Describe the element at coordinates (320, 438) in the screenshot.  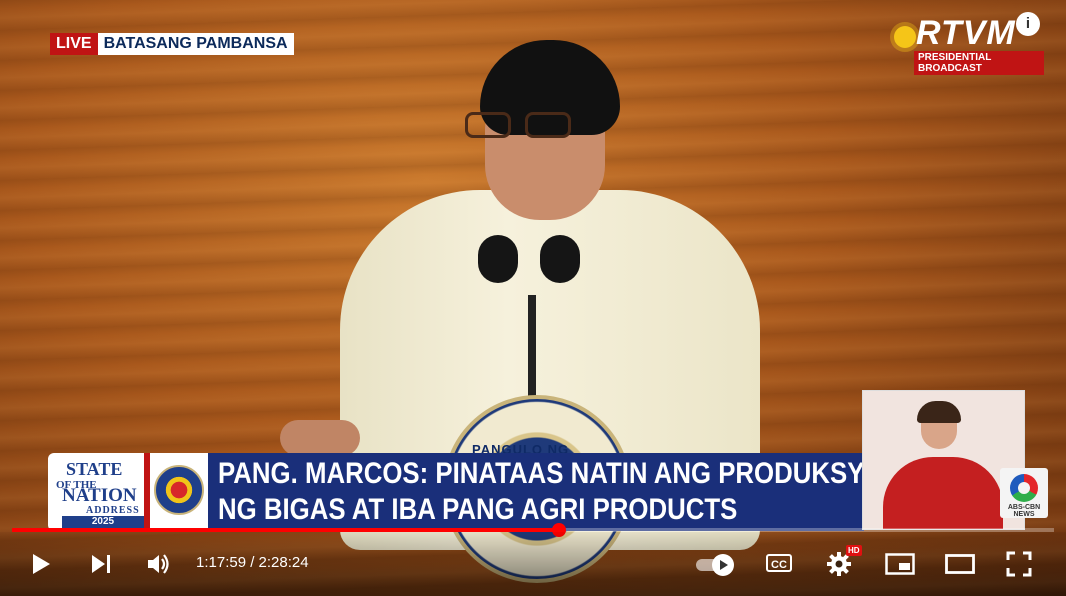
I see `speaker-hand` at that location.